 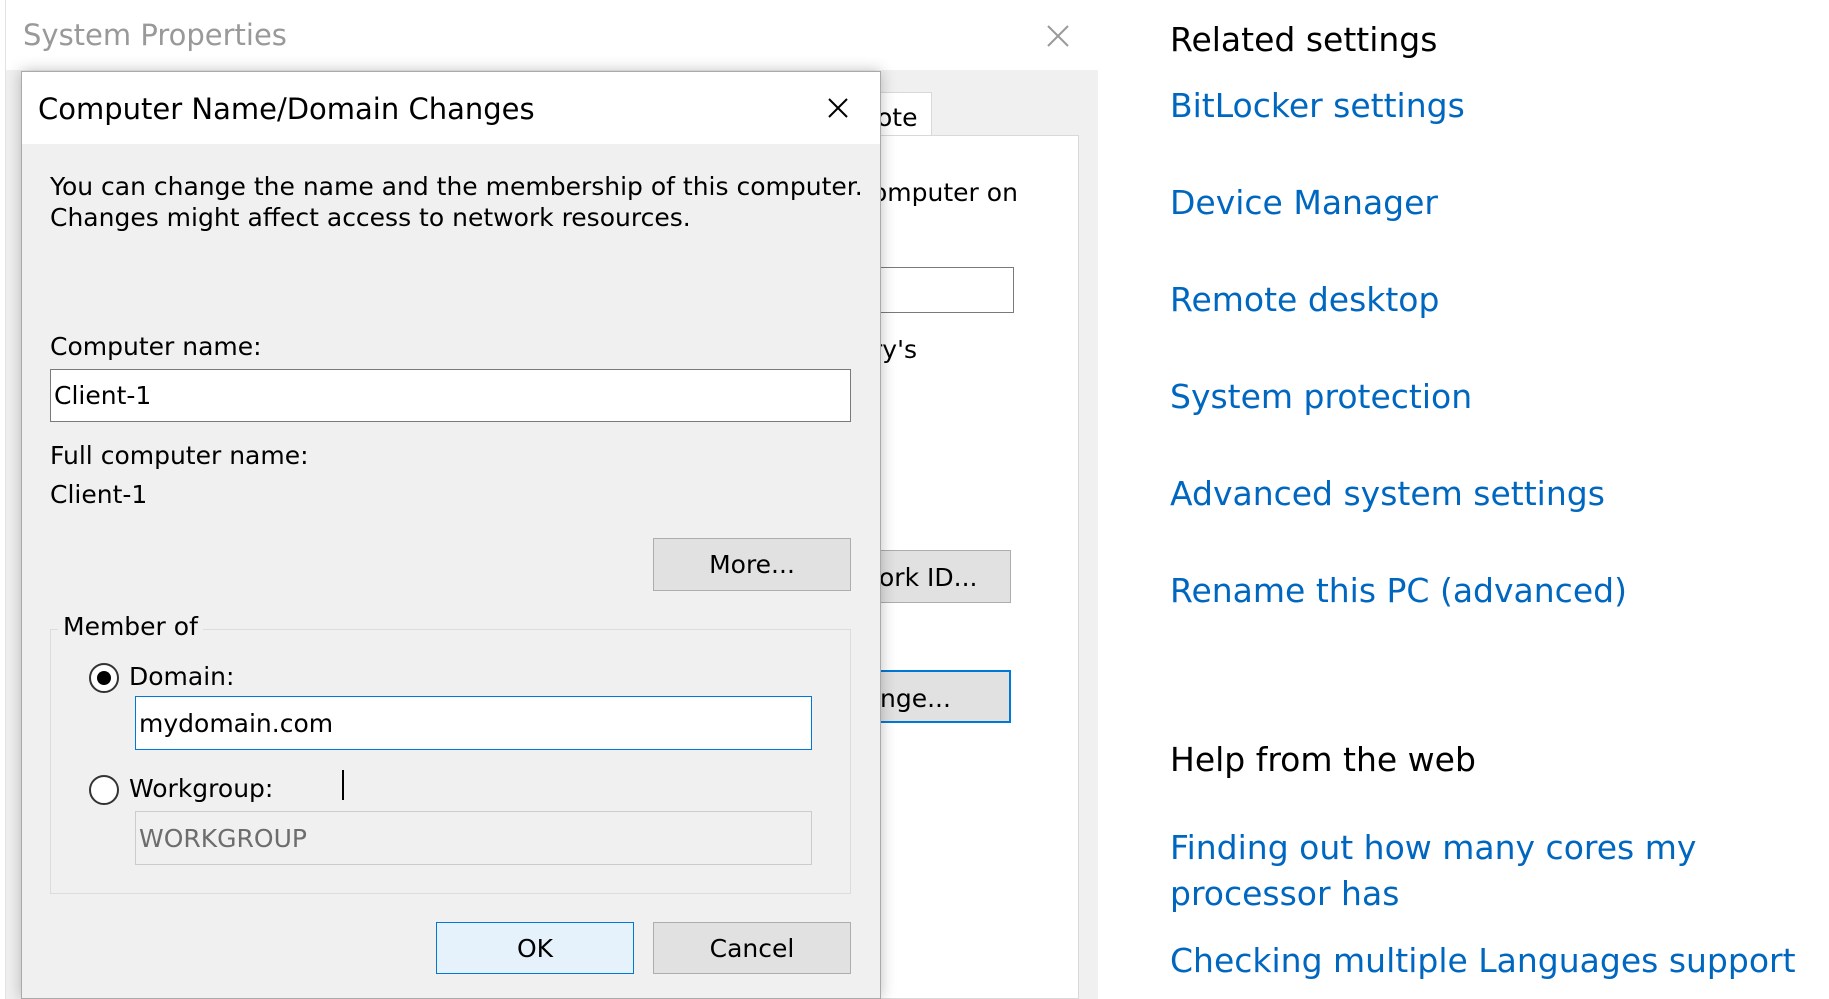 I want to click on domain-radio, so click(x=104, y=678).